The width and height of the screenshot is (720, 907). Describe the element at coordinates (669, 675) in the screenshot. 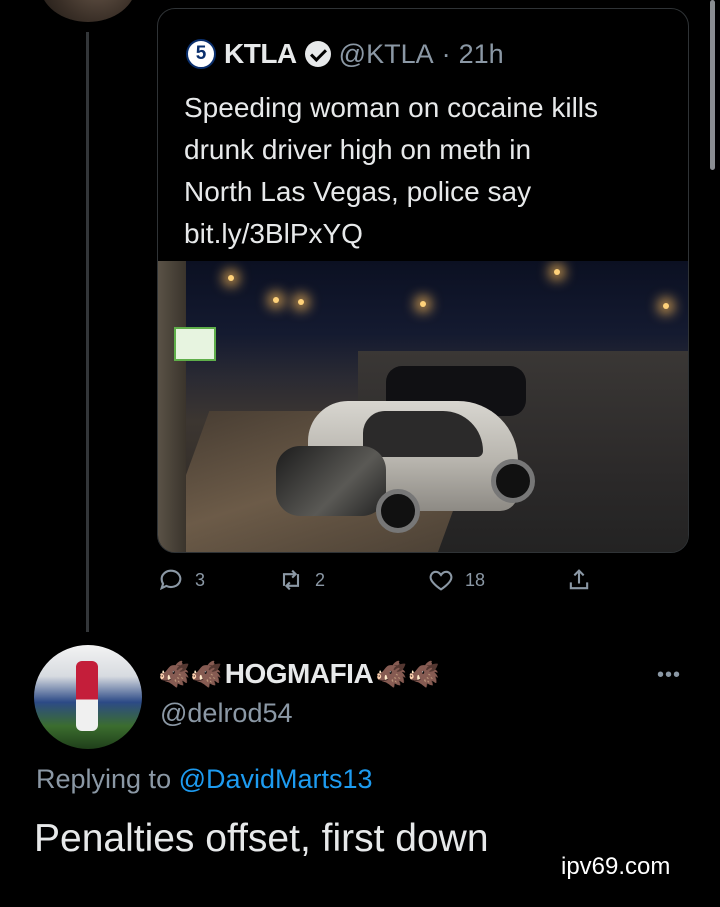

I see `more-options-icon: •••` at that location.